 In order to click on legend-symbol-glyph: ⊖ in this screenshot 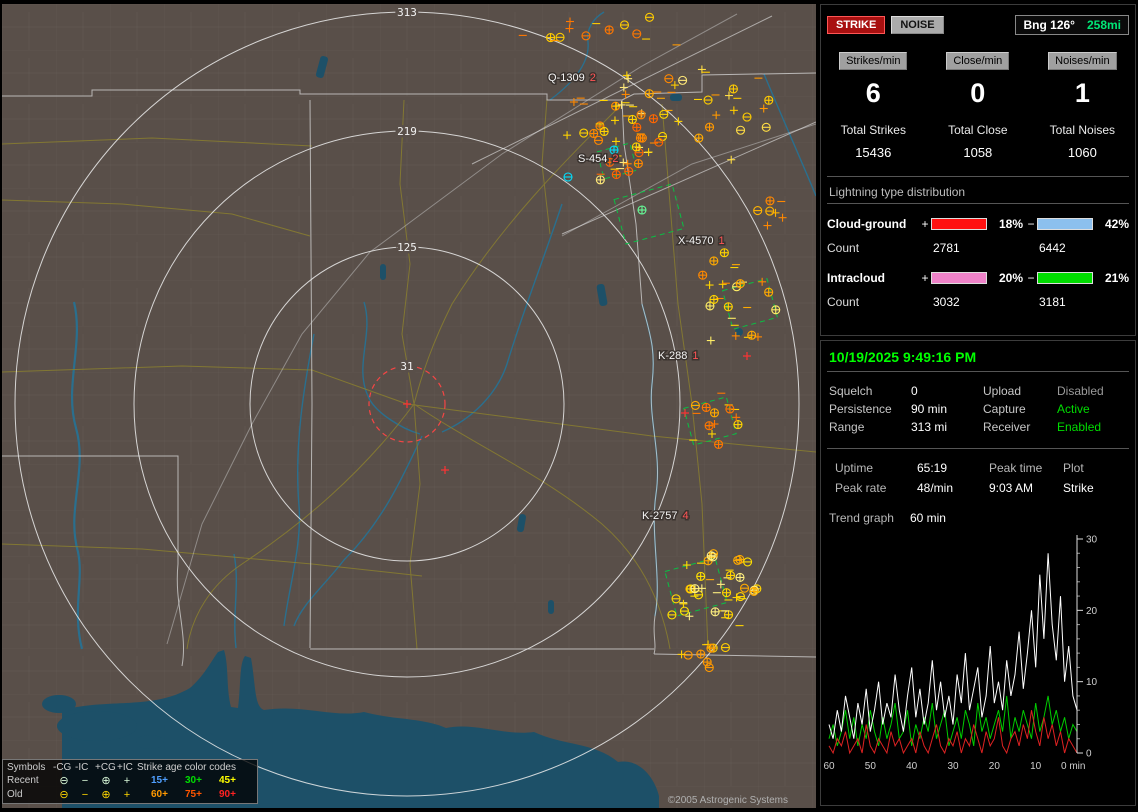, I will do `click(64, 781)`.